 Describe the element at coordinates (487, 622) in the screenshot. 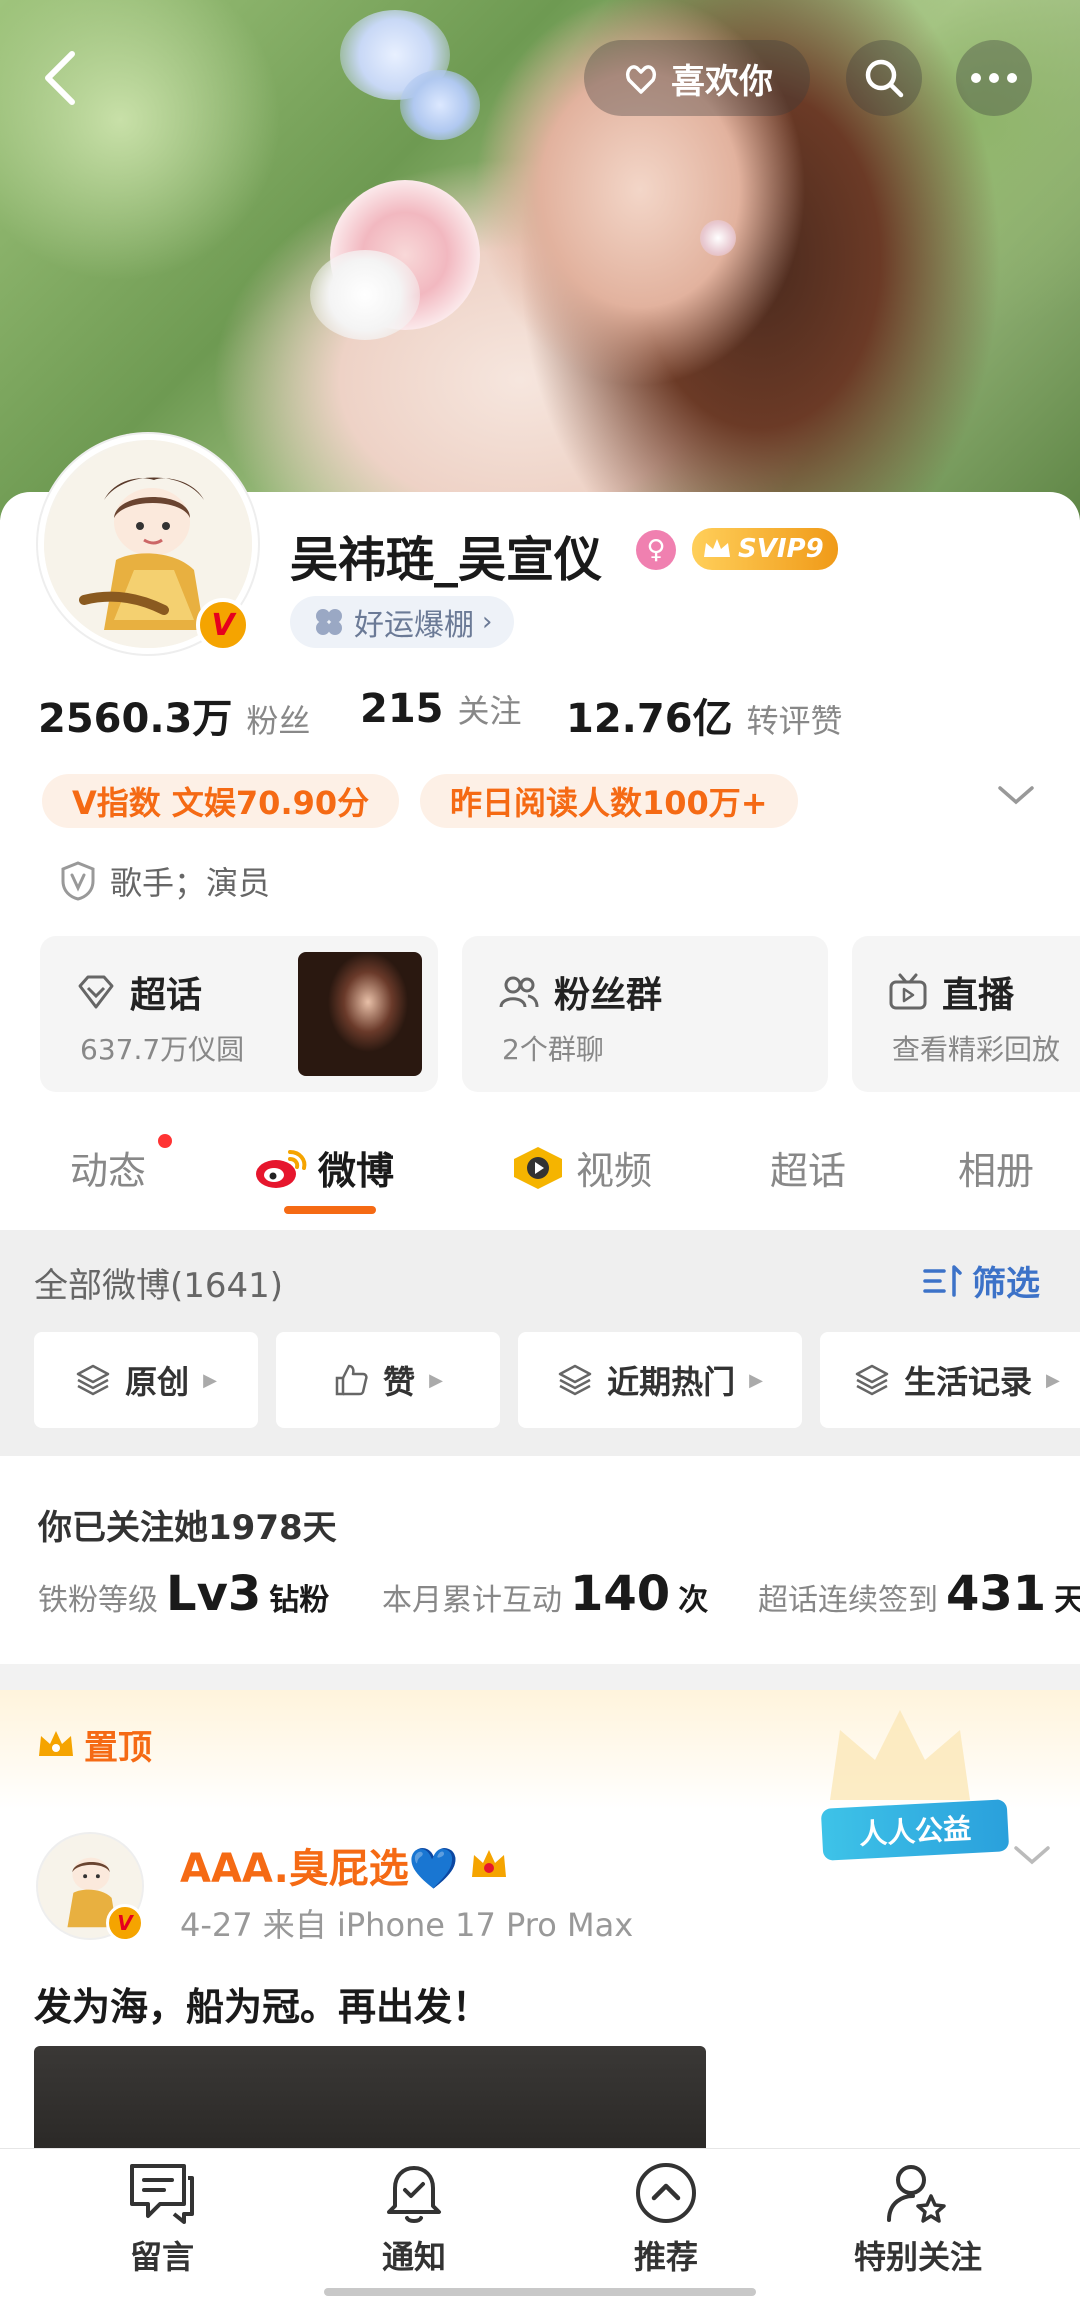

I see `chevron-right-icon: ›` at that location.